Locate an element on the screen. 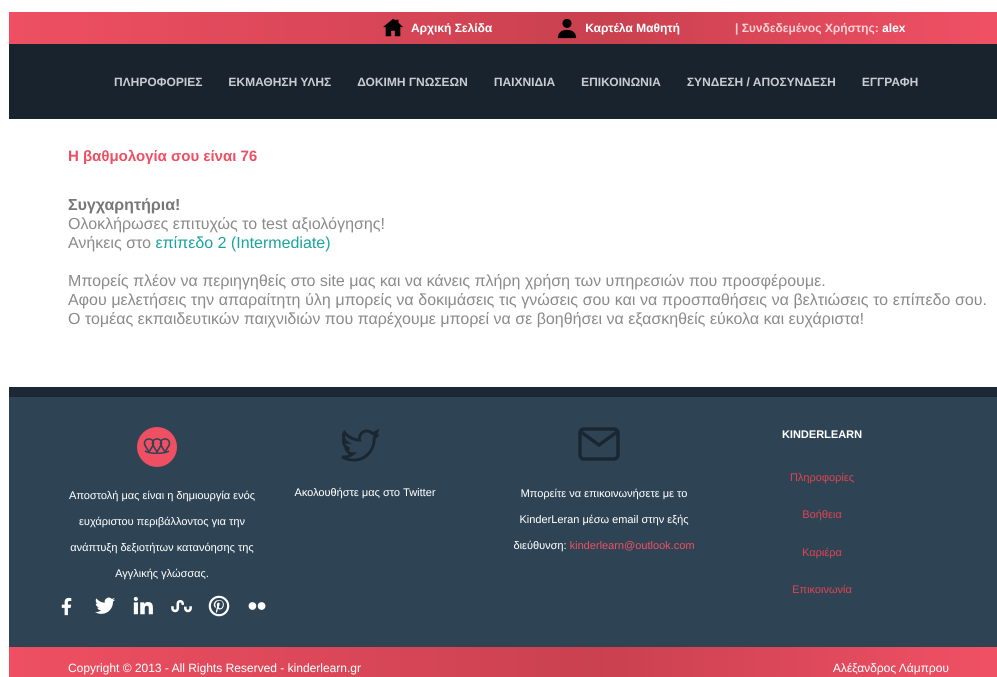  level-link: επίπεδο 2 (Intermediate) is located at coordinates (243, 243).